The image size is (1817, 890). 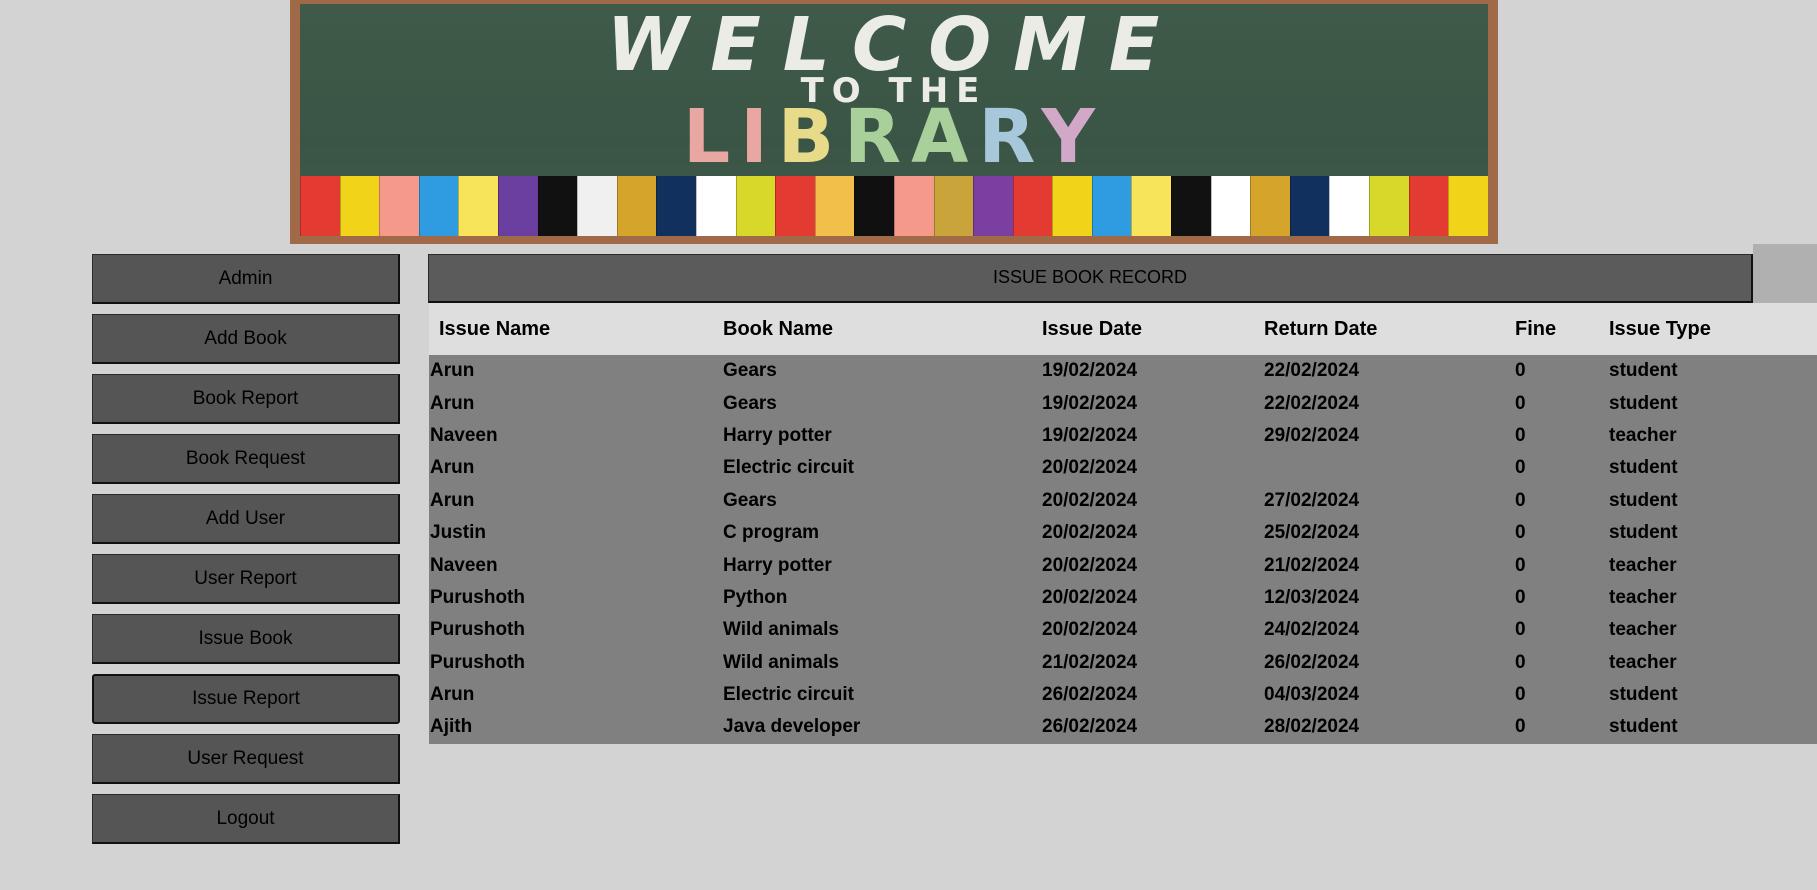 What do you see at coordinates (246, 279) in the screenshot?
I see `admin-button: Admin` at bounding box center [246, 279].